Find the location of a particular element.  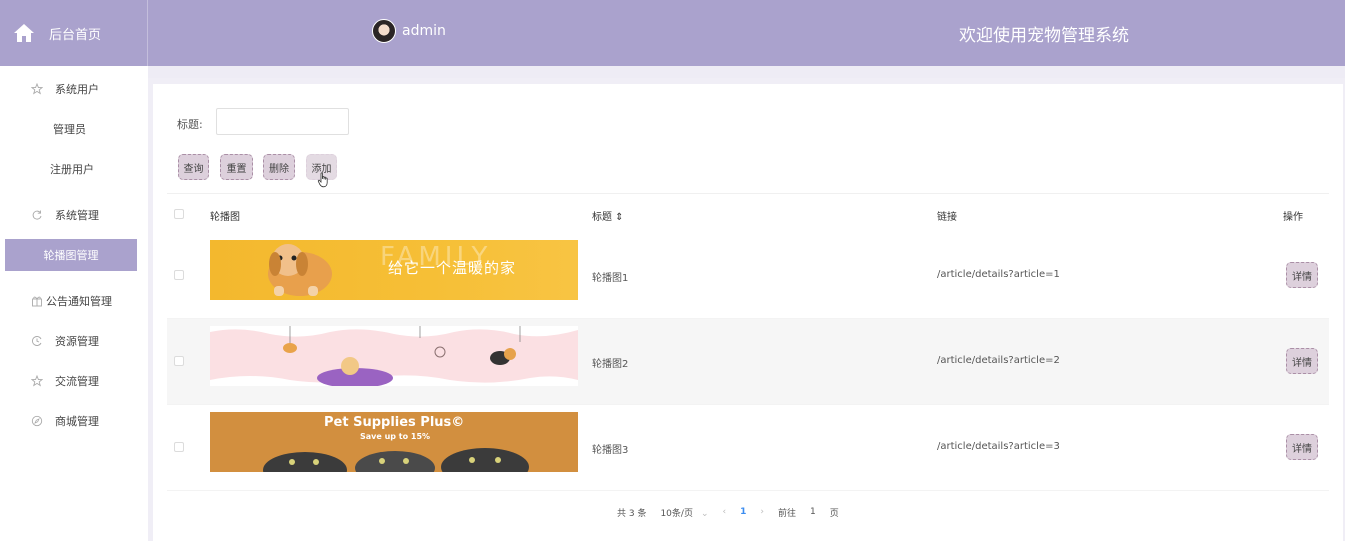

hand-cursor-icon is located at coordinates (322, 180).